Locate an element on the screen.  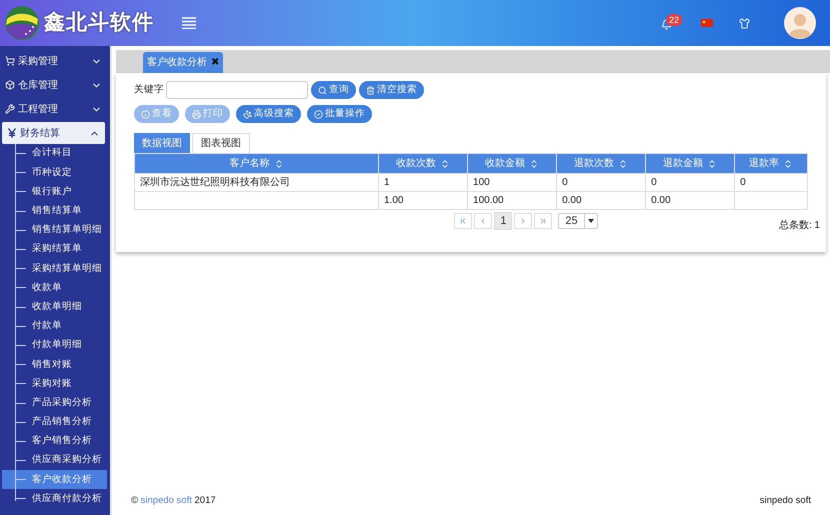
sidebar-item: 销售结算单明细 is located at coordinates (54, 230).